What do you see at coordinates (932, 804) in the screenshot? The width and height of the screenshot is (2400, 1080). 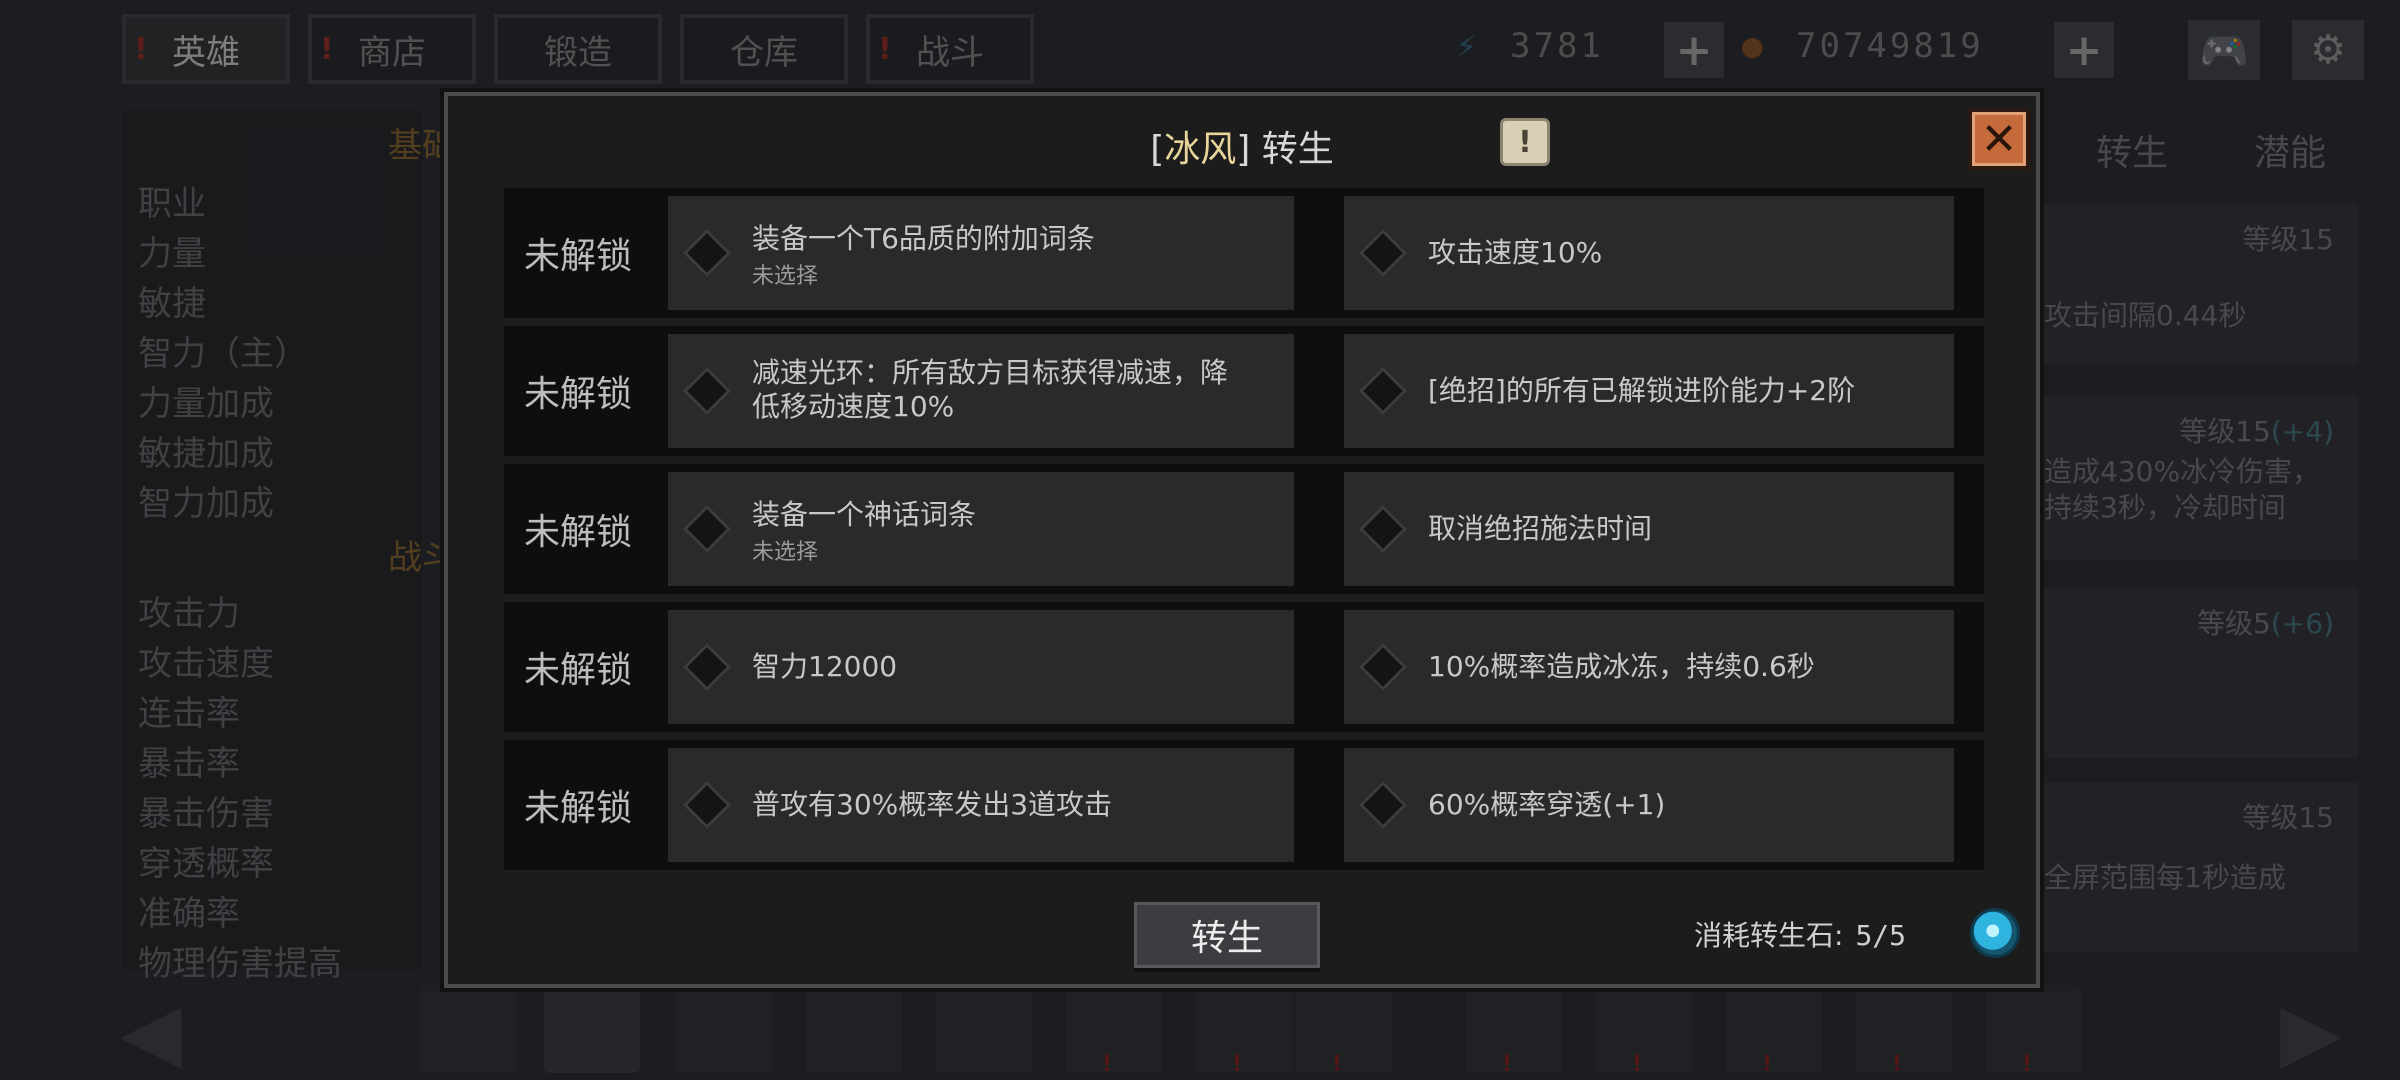 I see `requirement-text: 普攻有30%概率发出3道攻击` at bounding box center [932, 804].